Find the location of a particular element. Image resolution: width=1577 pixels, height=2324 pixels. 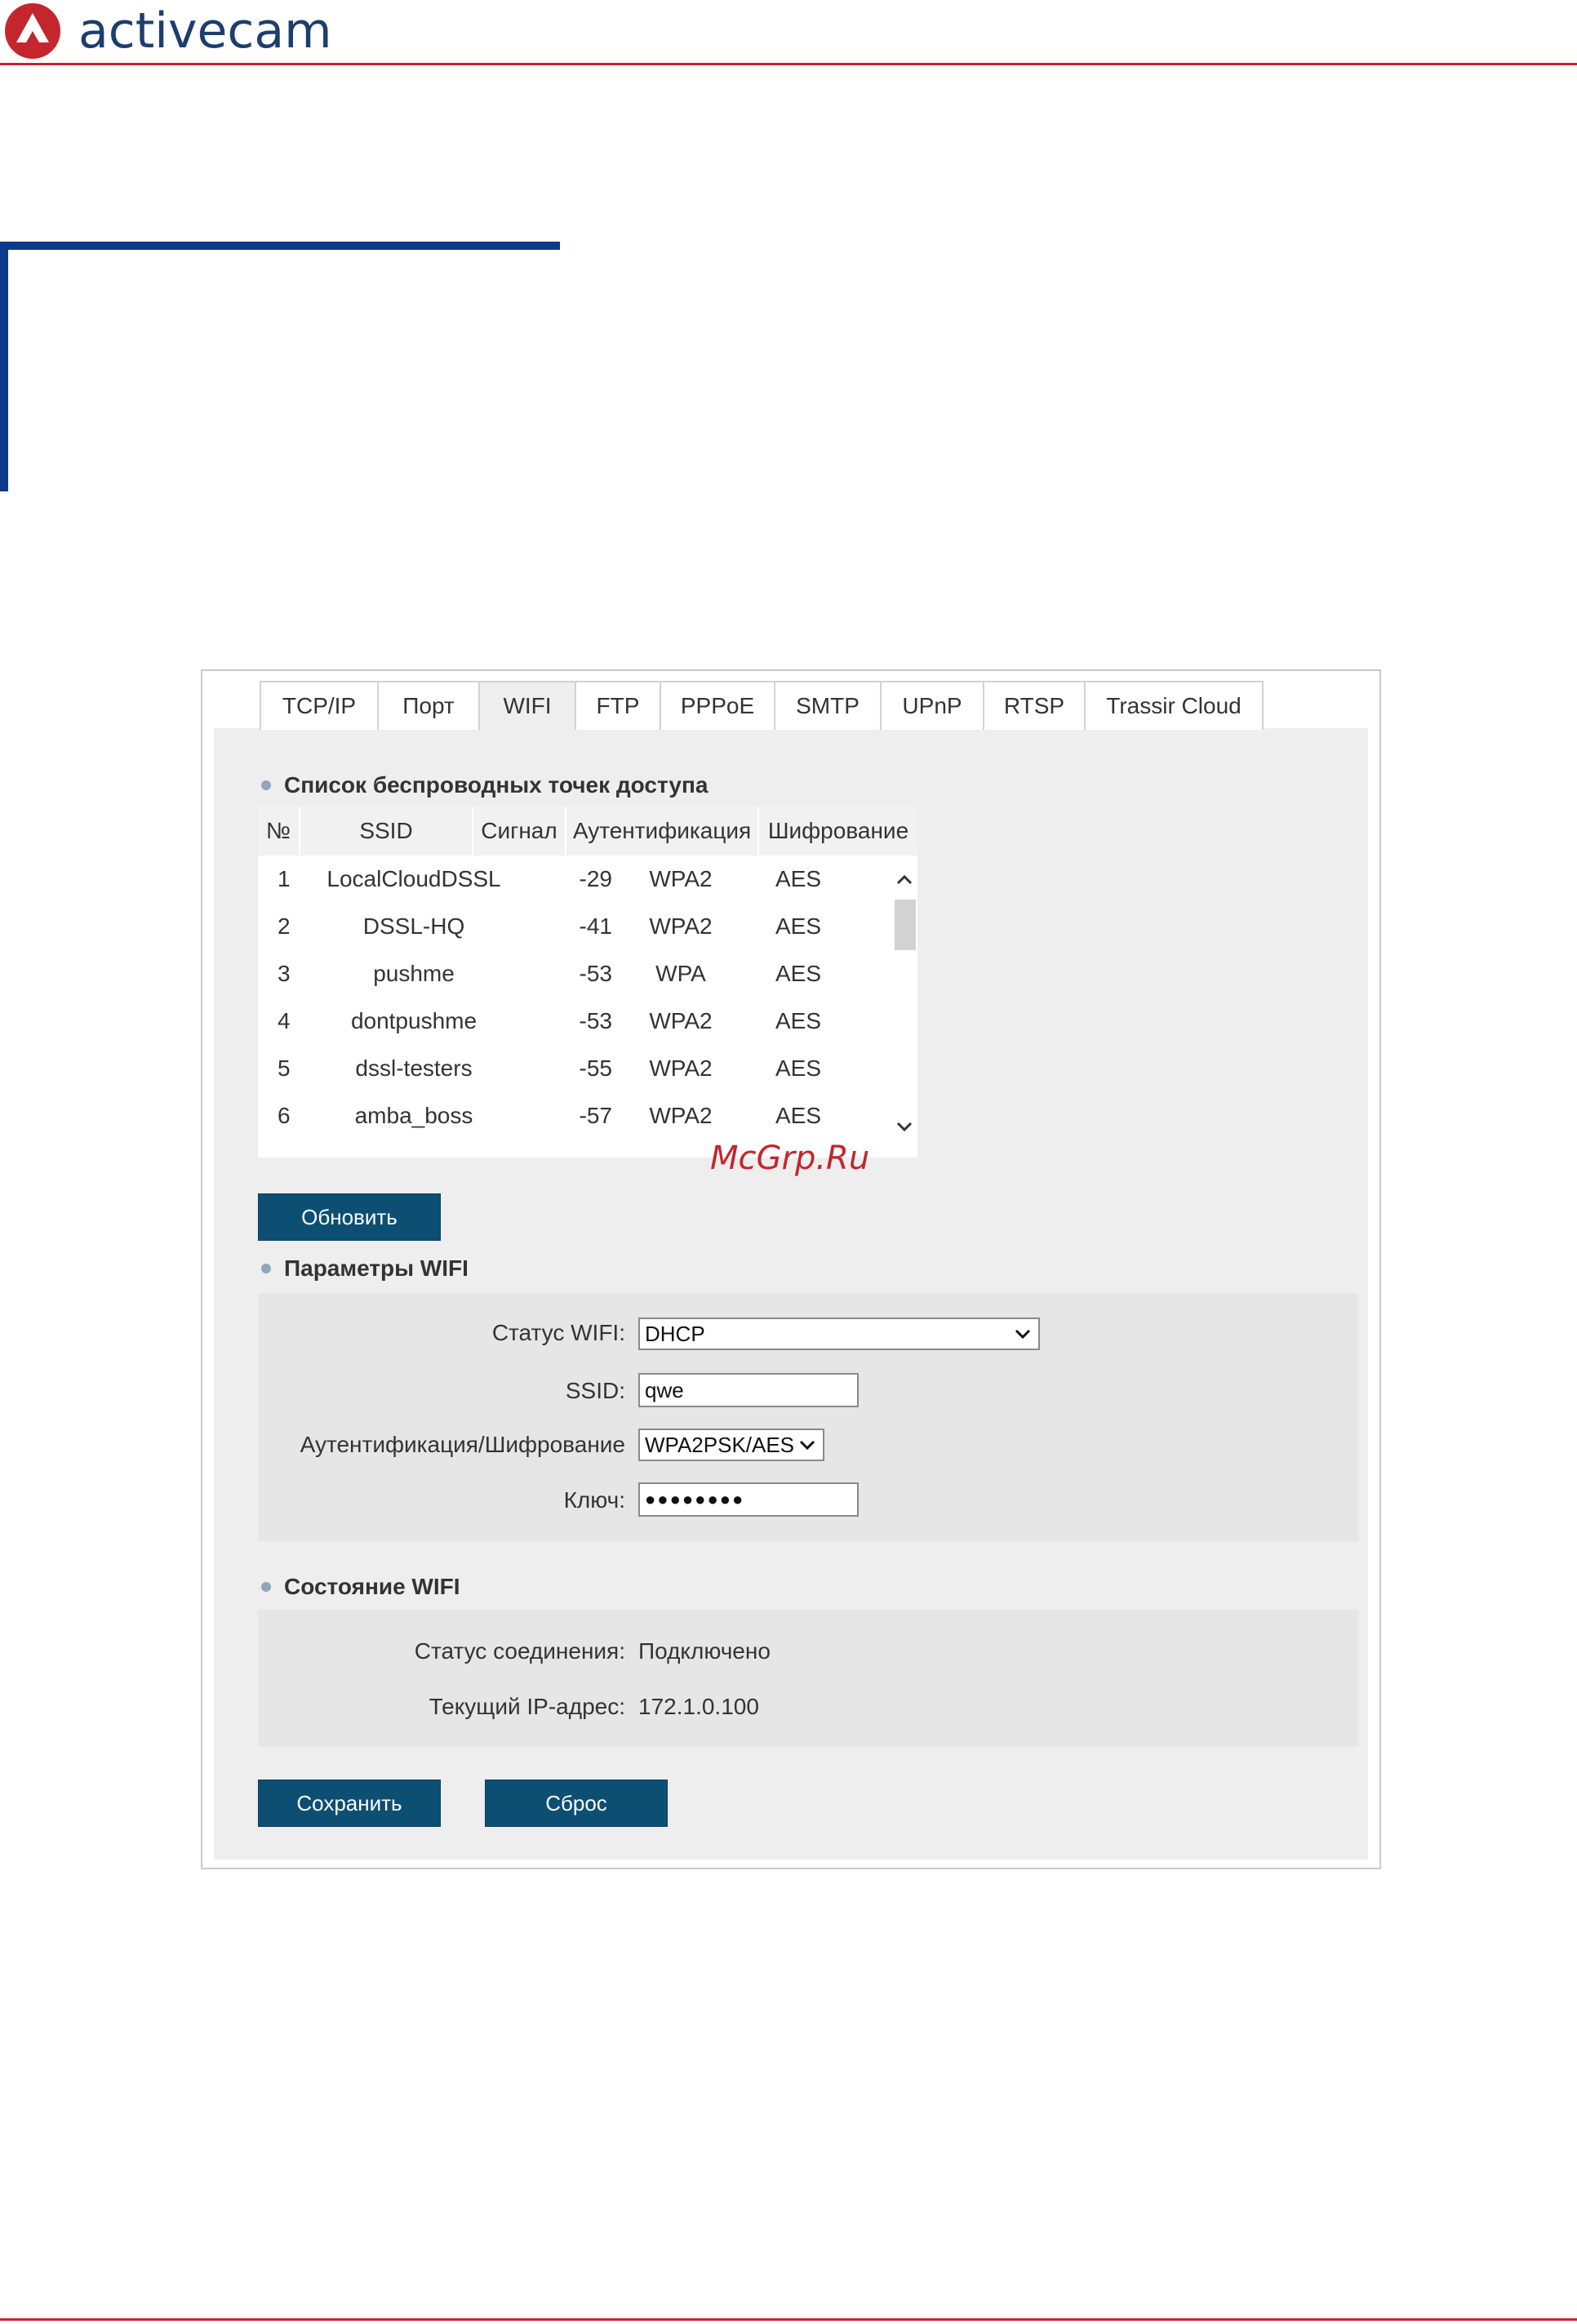

ap-list-title: Список беспроводных точек доступа is located at coordinates (496, 785).